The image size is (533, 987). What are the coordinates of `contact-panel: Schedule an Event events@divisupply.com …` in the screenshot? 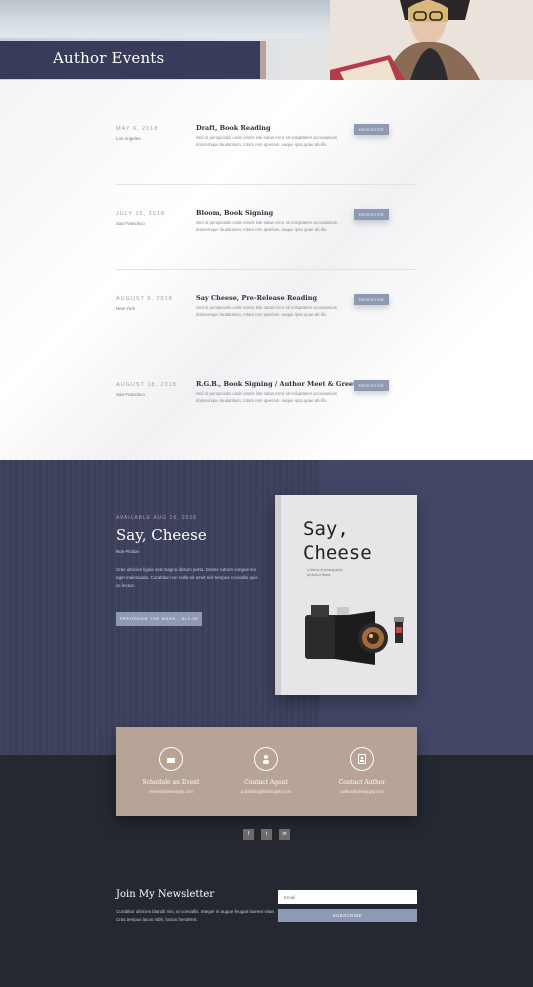 It's located at (266, 771).